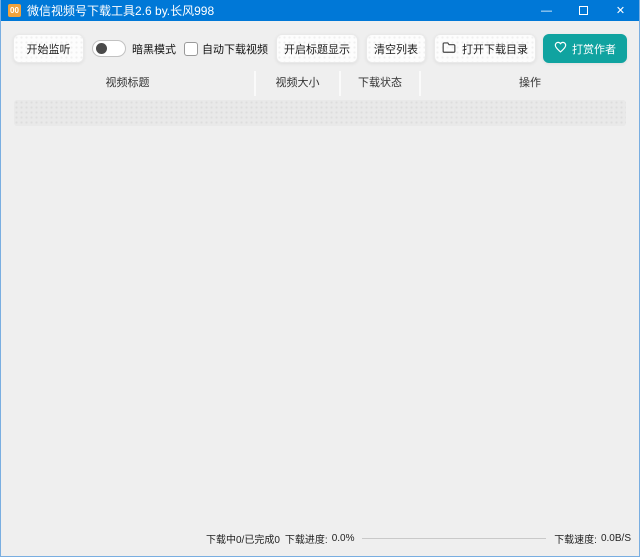  I want to click on auto-download-checkbox, so click(191, 48).